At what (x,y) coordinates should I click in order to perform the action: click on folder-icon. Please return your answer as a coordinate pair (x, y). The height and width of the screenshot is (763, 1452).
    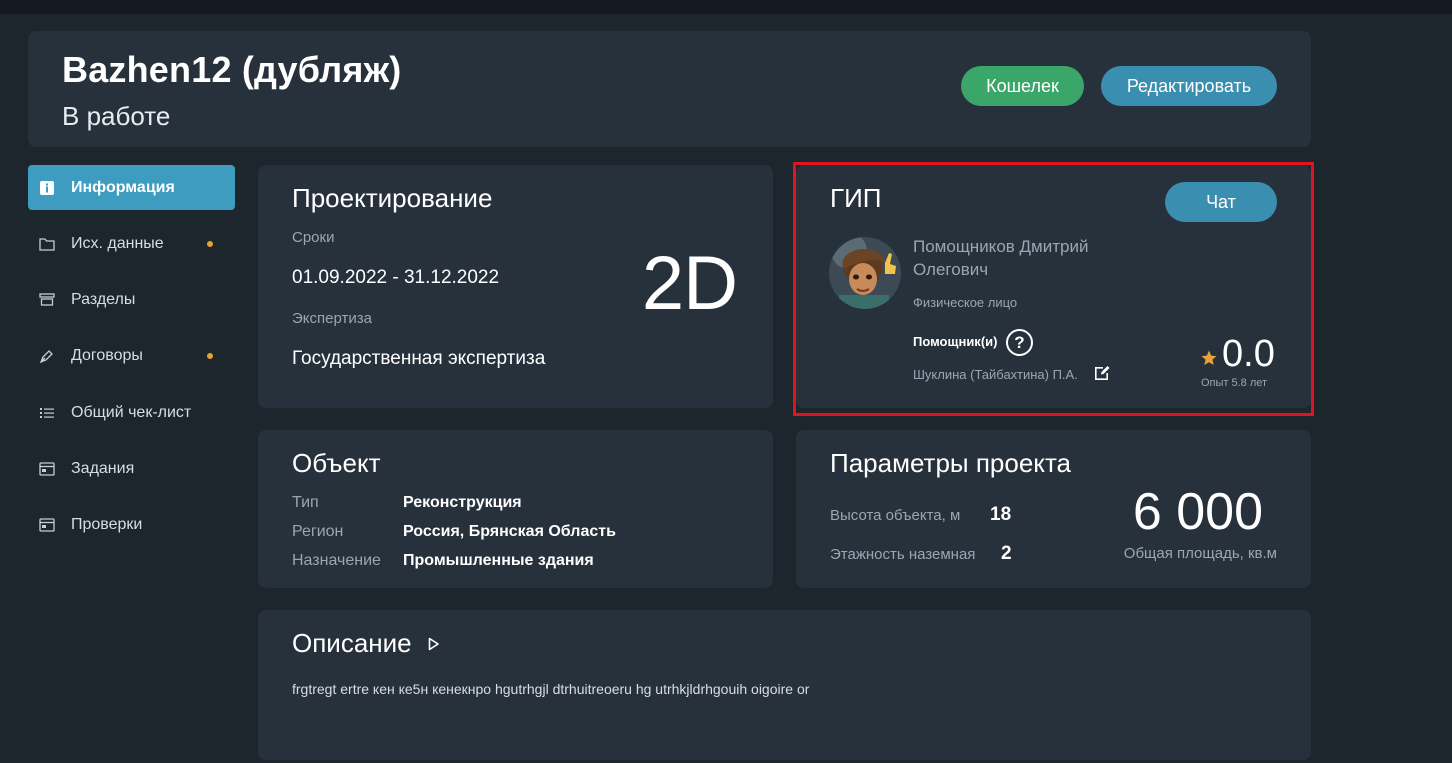
    Looking at the image, I should click on (47, 244).